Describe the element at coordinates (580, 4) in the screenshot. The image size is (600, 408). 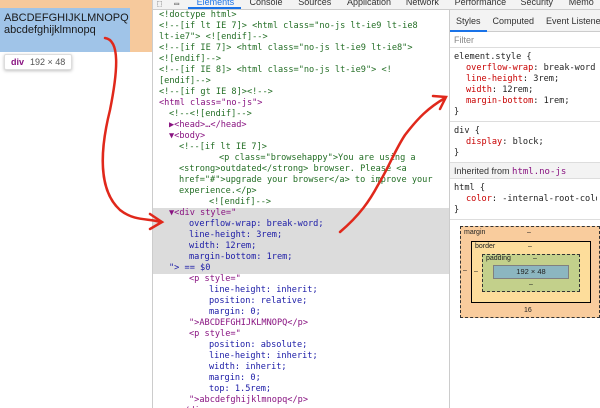
I see `tab-memo: Memo` at that location.